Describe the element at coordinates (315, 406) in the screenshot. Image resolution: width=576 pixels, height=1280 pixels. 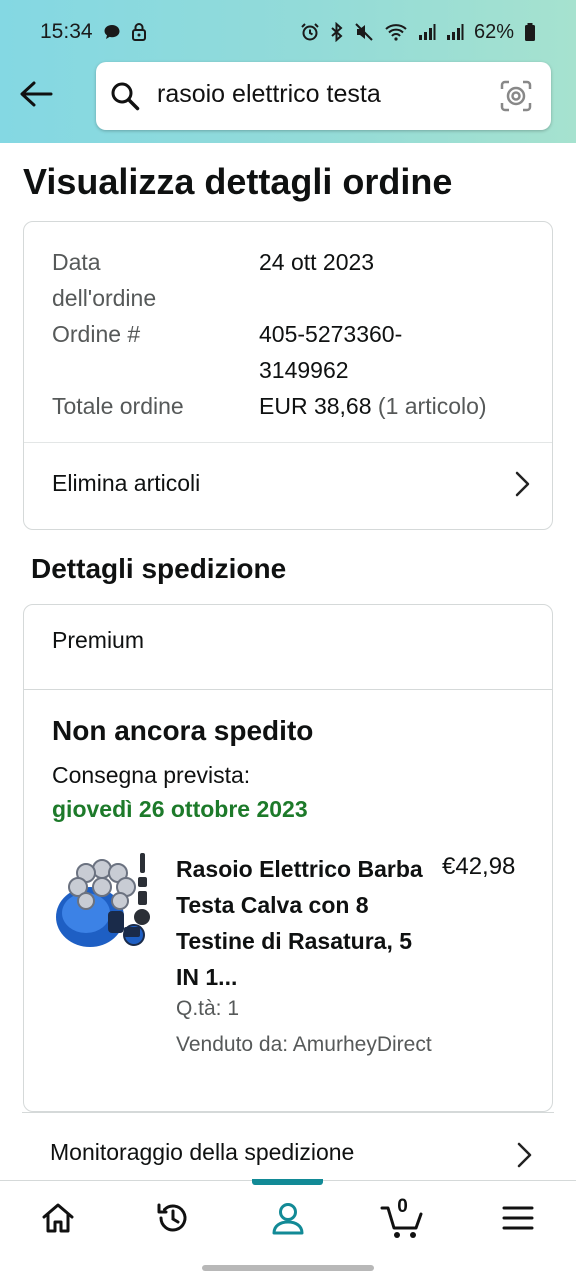
I see `order-total-amount: EUR 38,68` at that location.